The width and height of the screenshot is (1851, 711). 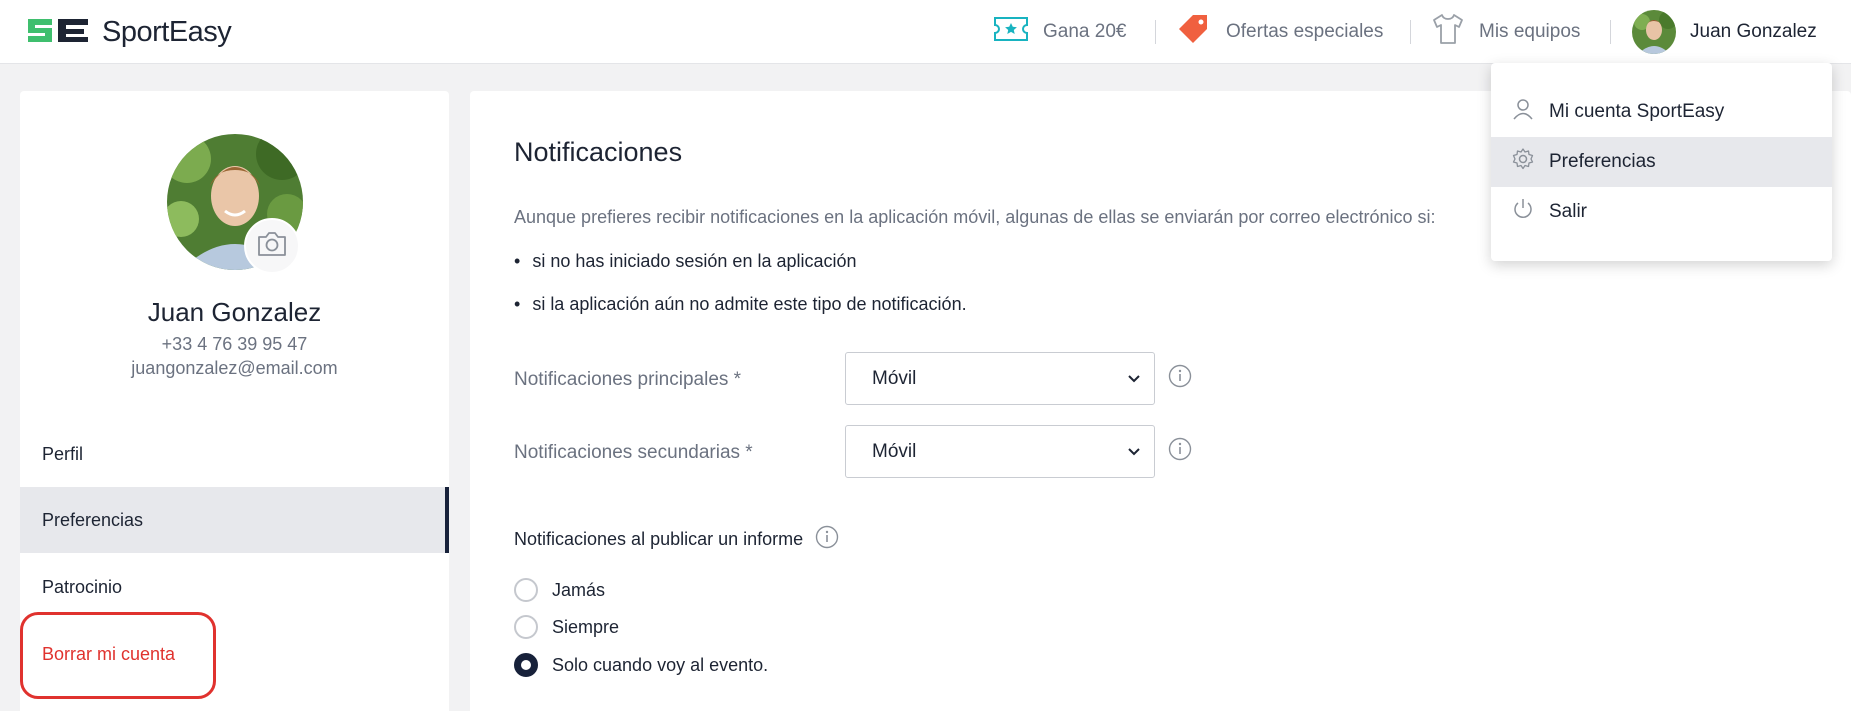 What do you see at coordinates (1085, 31) in the screenshot?
I see `earn-label: Gana 20€` at bounding box center [1085, 31].